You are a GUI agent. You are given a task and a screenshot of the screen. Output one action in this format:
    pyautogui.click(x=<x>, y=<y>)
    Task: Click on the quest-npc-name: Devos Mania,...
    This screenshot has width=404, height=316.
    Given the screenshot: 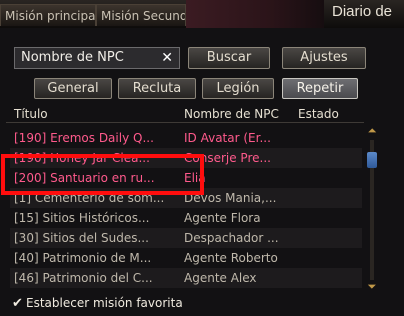 What is the action you would take?
    pyautogui.click(x=230, y=198)
    